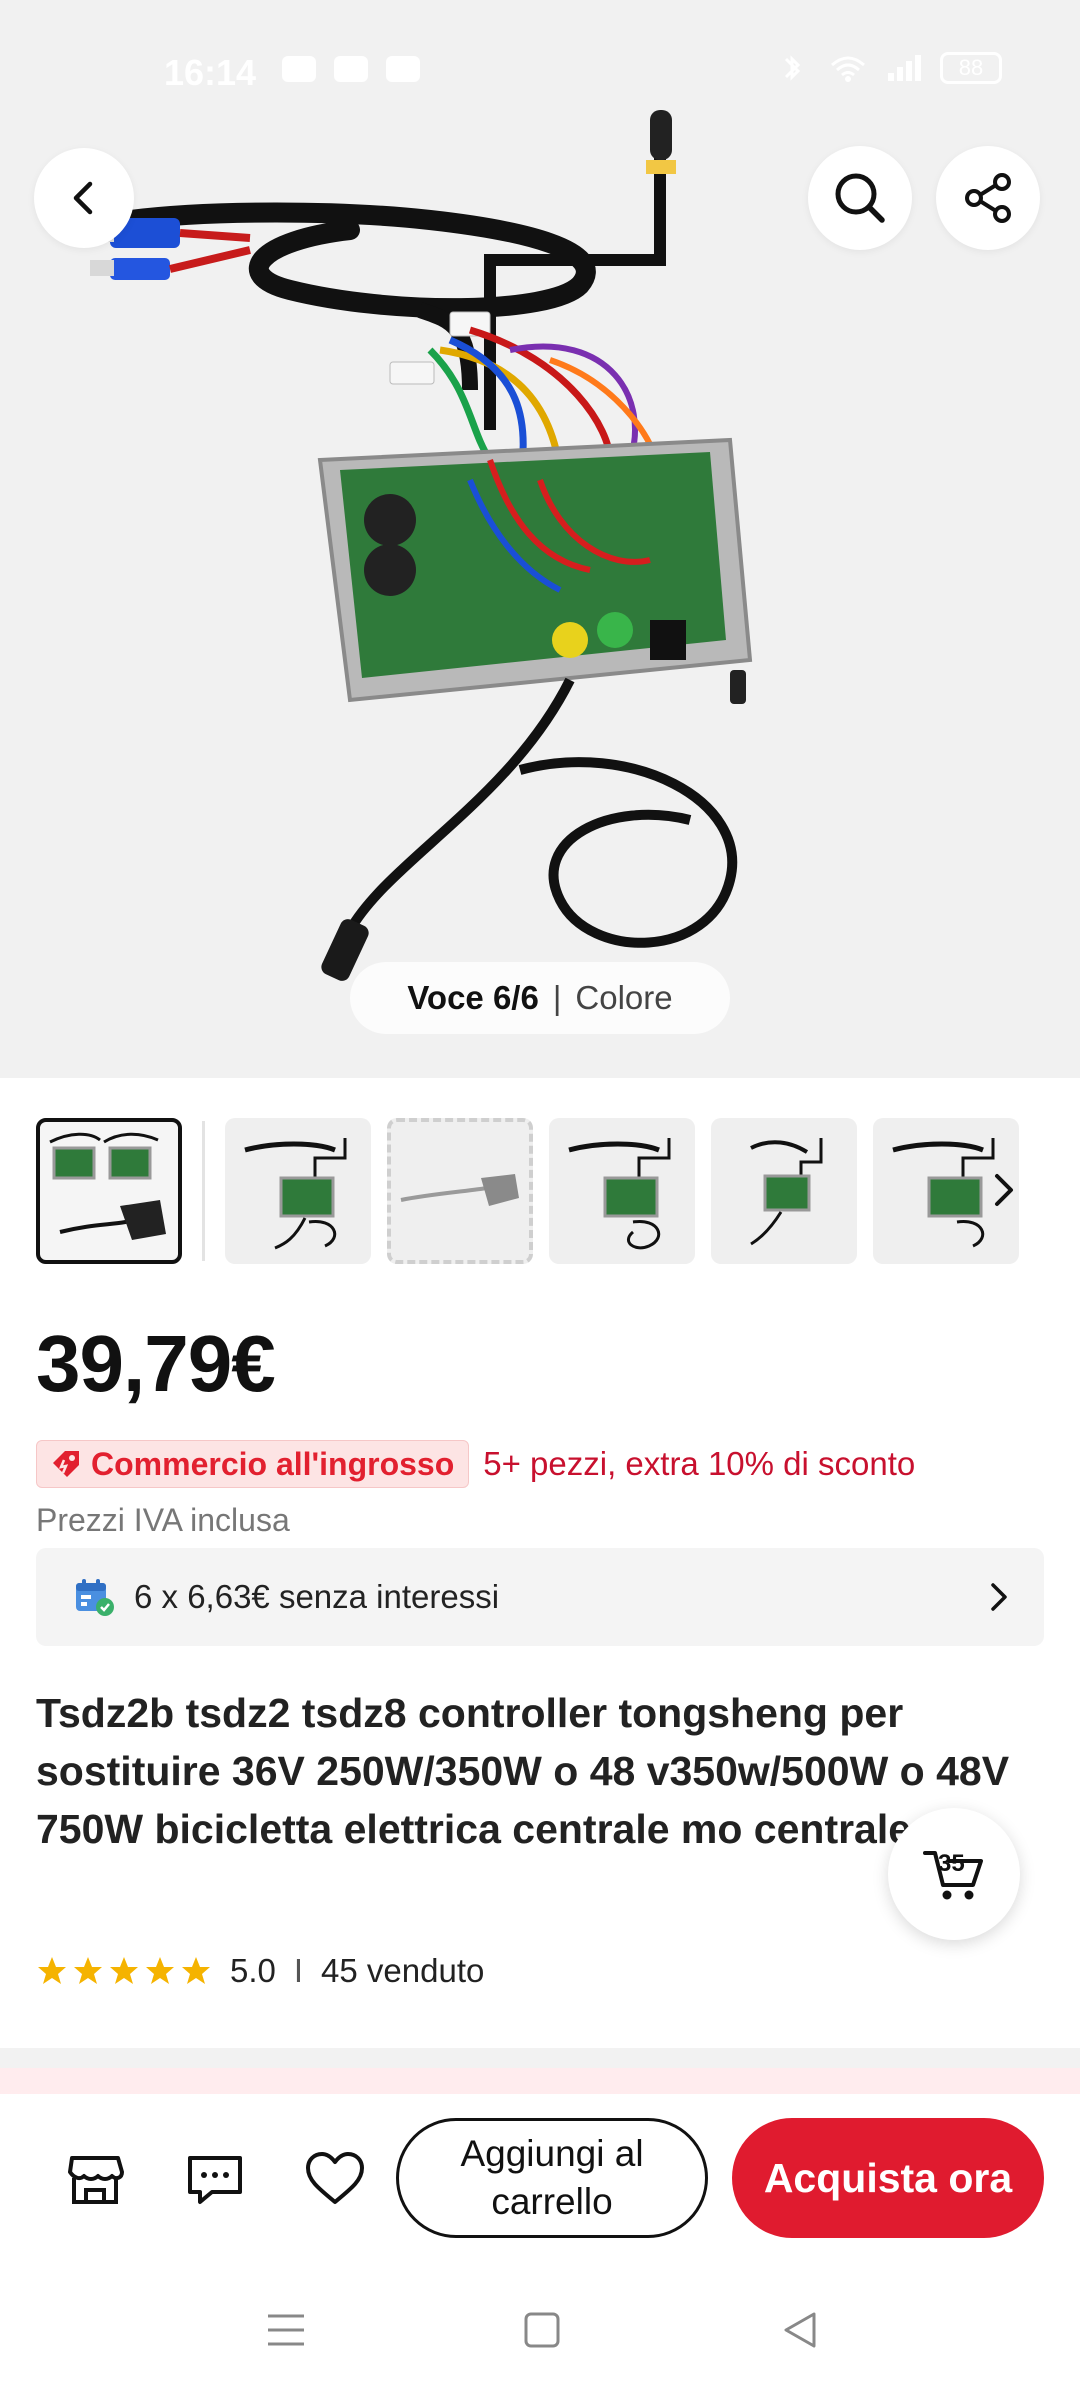  I want to click on search-button, so click(860, 198).